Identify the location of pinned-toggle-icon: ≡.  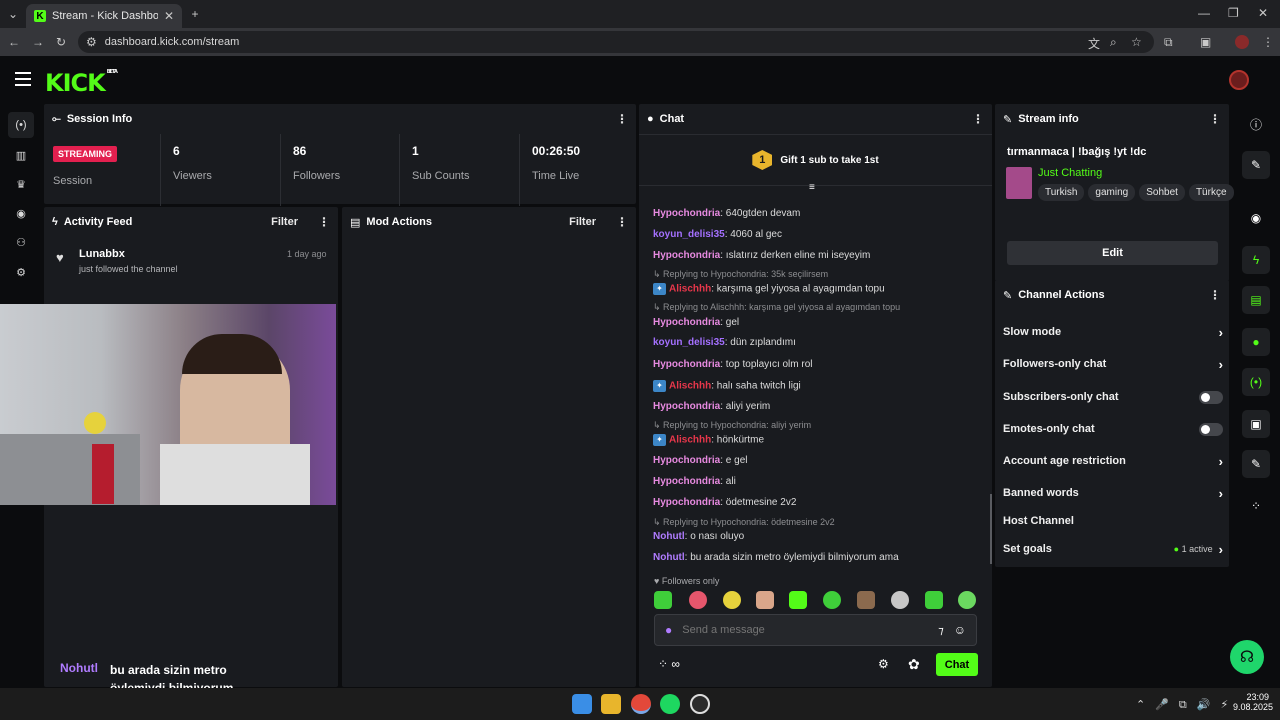
(812, 187).